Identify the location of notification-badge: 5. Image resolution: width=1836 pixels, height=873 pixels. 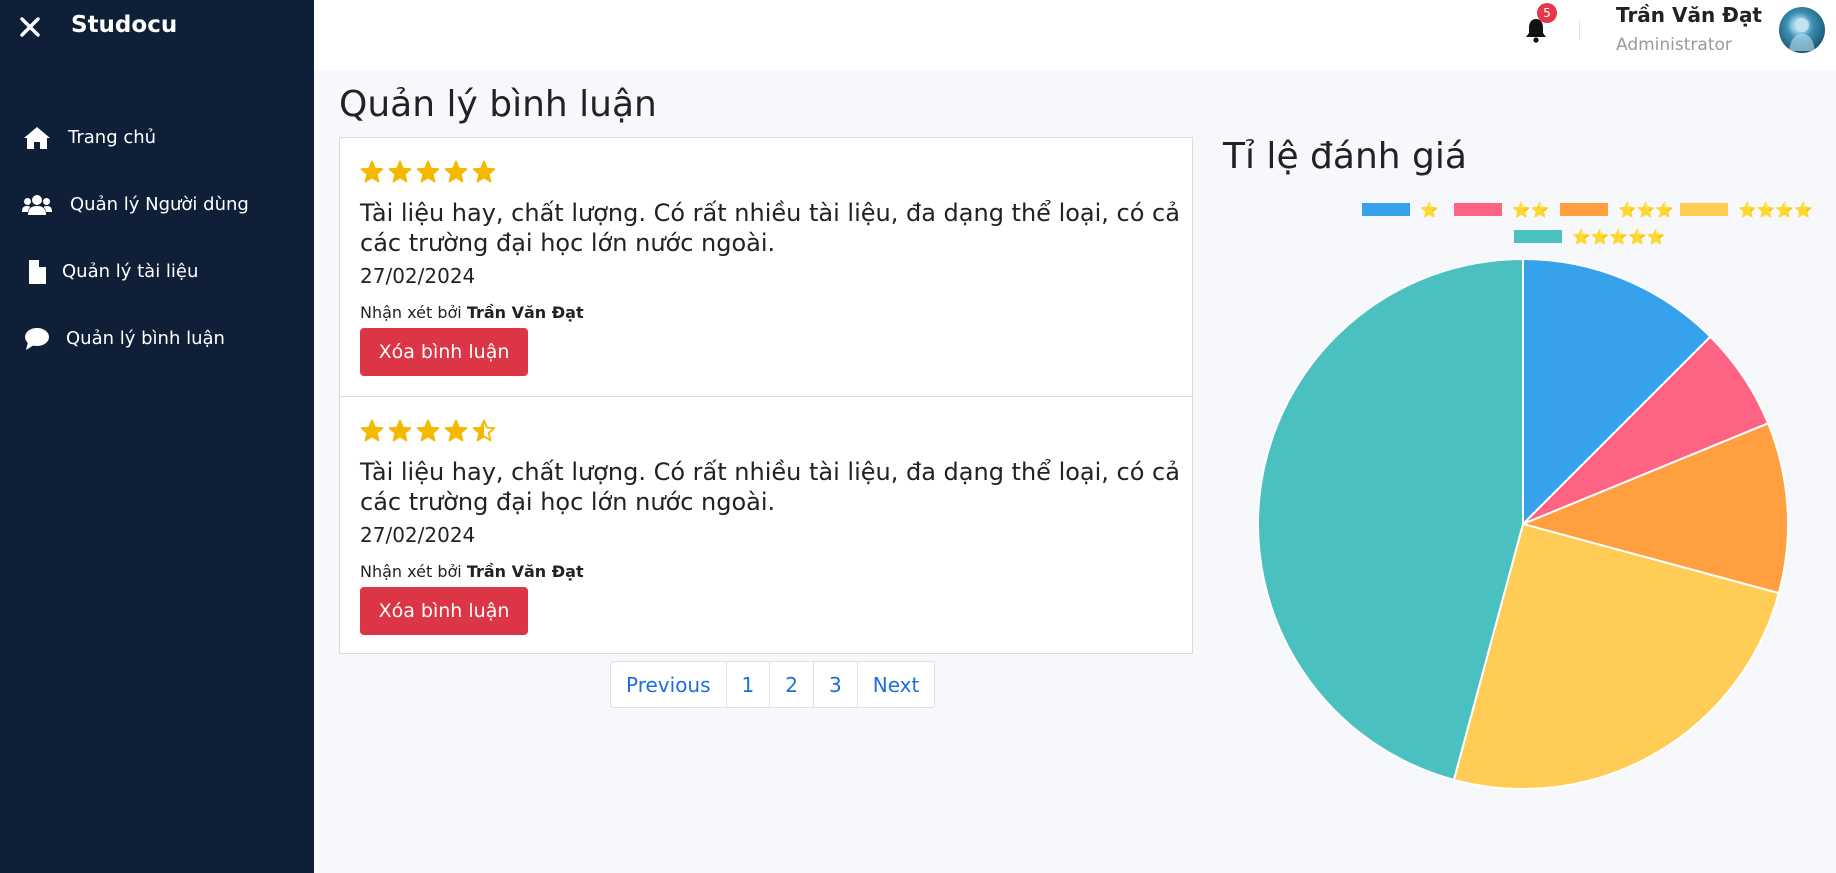
(1547, 13).